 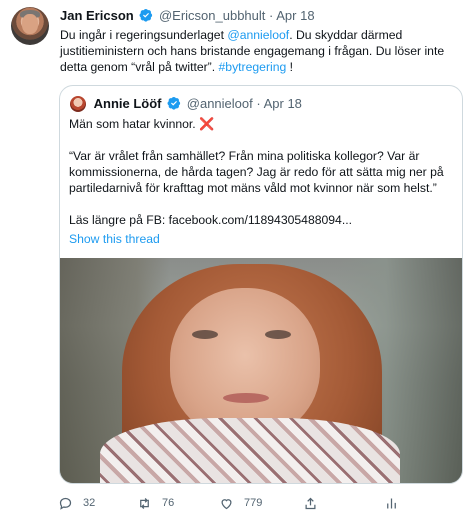 I want to click on like-count: 779, so click(x=253, y=503).